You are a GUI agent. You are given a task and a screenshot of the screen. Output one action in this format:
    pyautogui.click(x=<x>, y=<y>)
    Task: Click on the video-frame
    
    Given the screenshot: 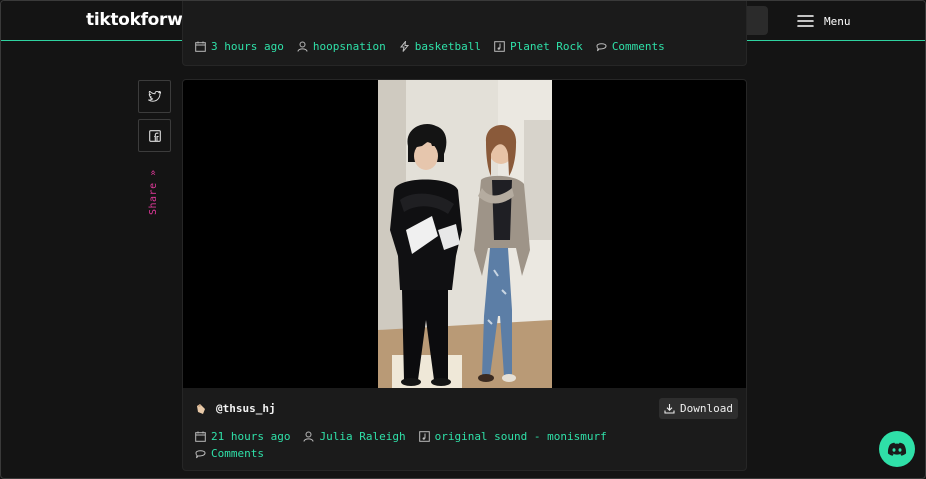 What is the action you would take?
    pyautogui.click(x=465, y=234)
    